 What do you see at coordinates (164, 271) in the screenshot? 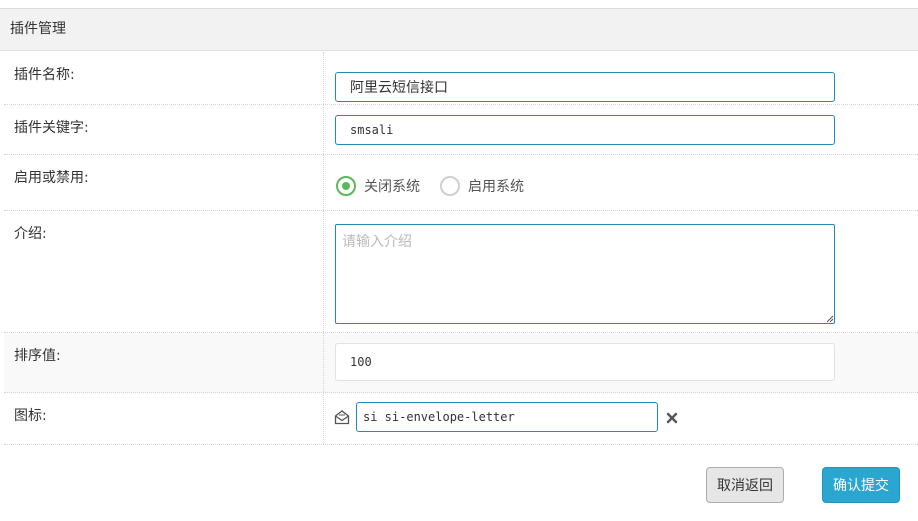
I see `label-plugin-intro: 介绍:` at bounding box center [164, 271].